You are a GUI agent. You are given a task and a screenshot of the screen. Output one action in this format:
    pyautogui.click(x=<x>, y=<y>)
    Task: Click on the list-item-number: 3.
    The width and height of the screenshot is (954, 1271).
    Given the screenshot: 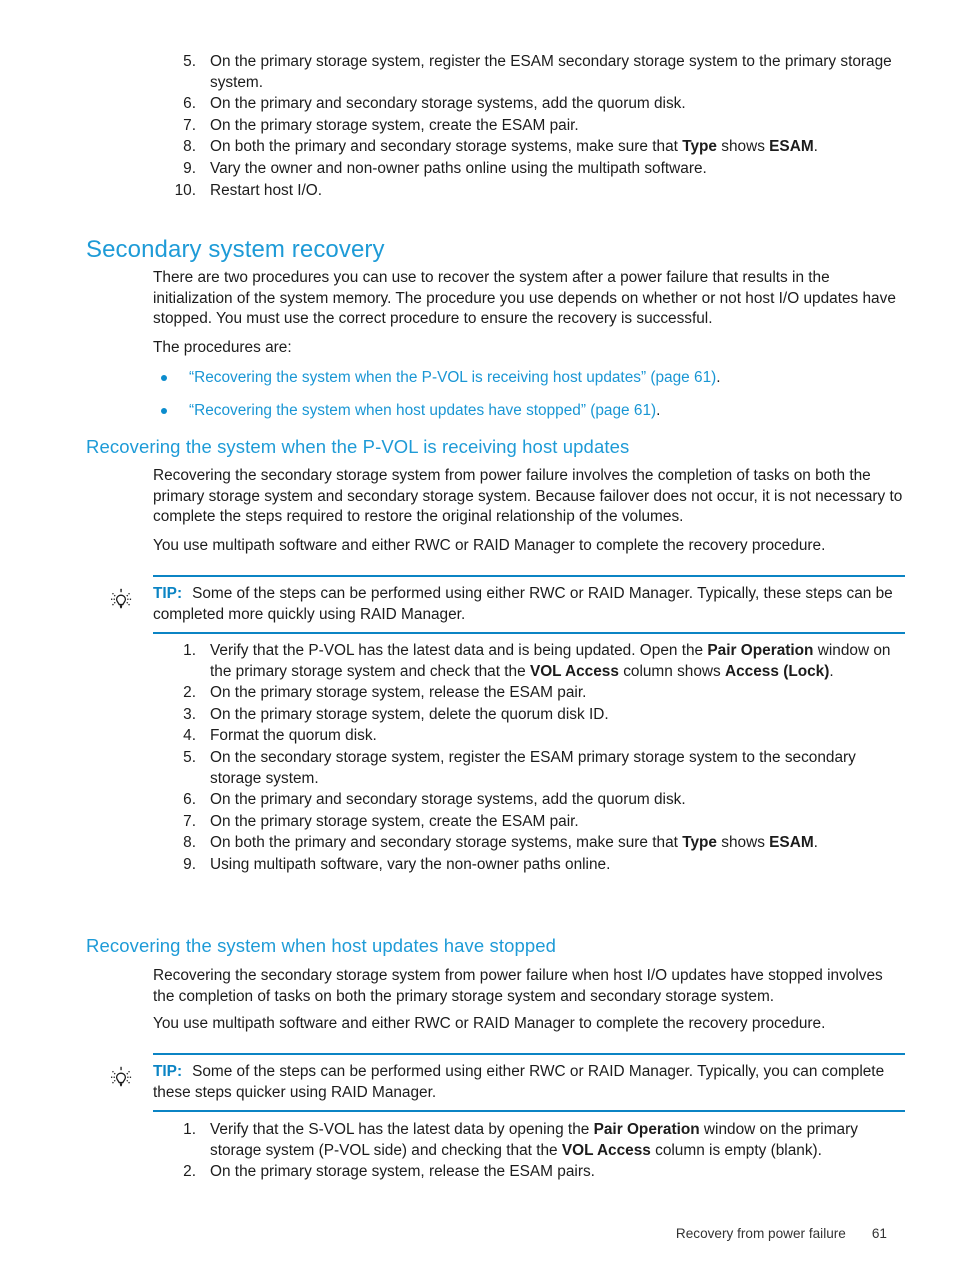 What is the action you would take?
    pyautogui.click(x=189, y=714)
    